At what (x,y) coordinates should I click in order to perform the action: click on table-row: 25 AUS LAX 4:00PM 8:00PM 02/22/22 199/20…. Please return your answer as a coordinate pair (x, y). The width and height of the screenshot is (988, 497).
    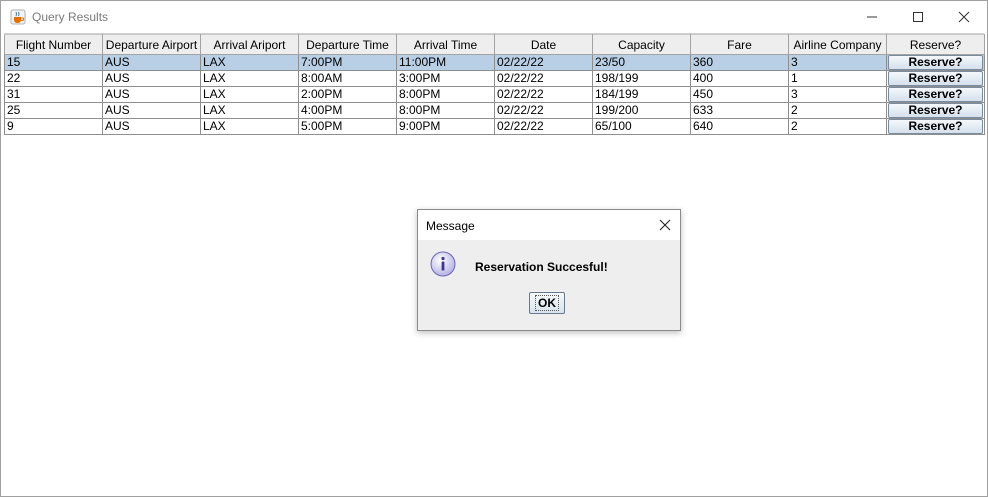
    Looking at the image, I should click on (494, 110).